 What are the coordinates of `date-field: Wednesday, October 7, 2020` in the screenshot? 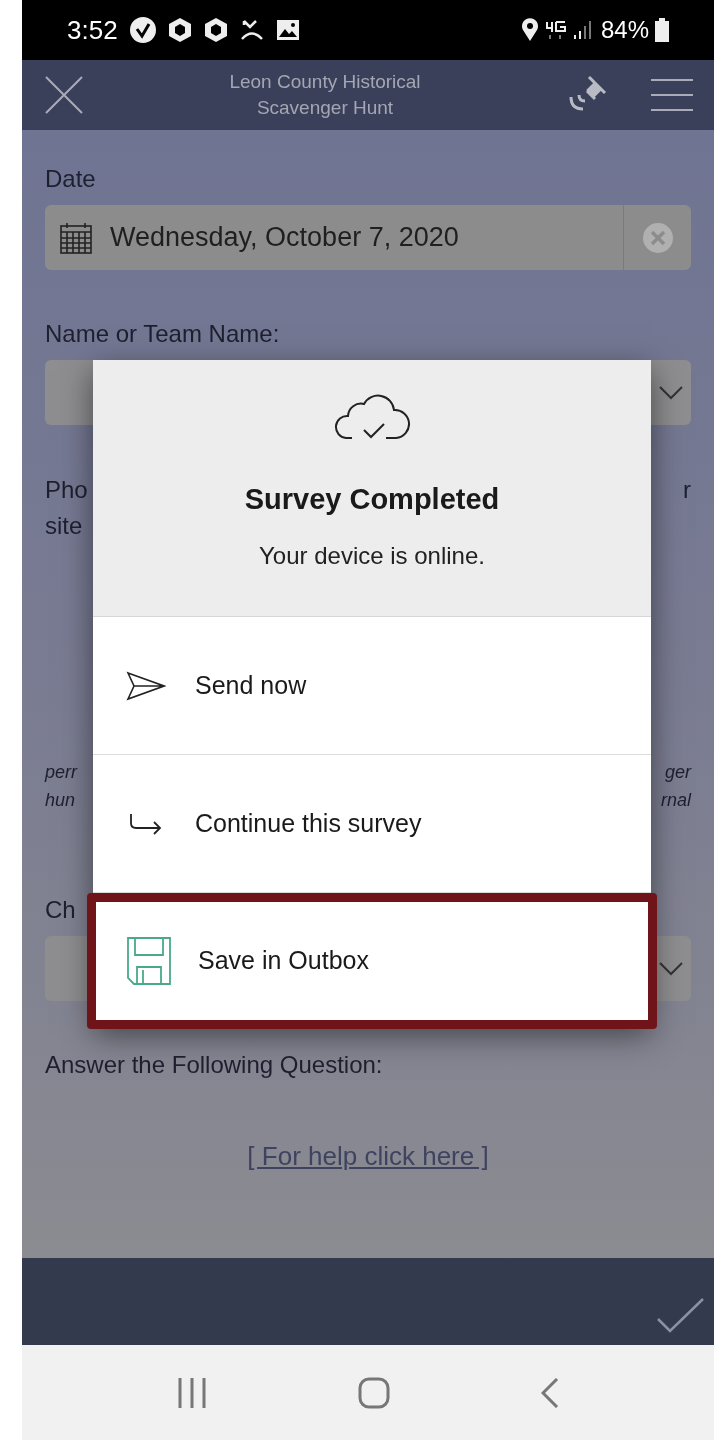 It's located at (368, 237).